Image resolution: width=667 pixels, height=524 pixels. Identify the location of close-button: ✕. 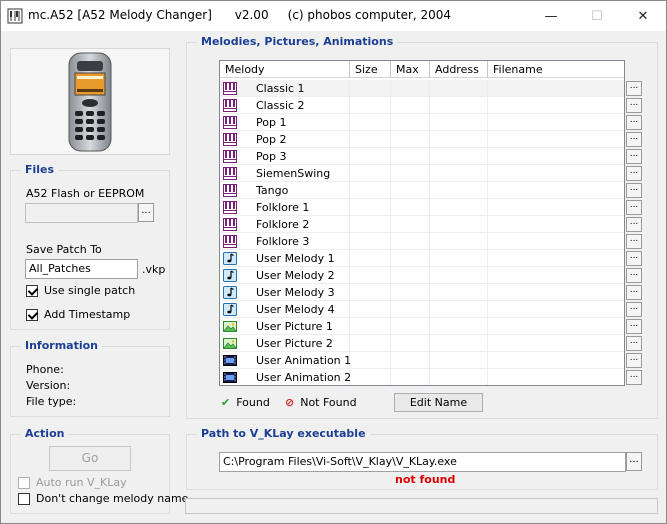
(643, 16).